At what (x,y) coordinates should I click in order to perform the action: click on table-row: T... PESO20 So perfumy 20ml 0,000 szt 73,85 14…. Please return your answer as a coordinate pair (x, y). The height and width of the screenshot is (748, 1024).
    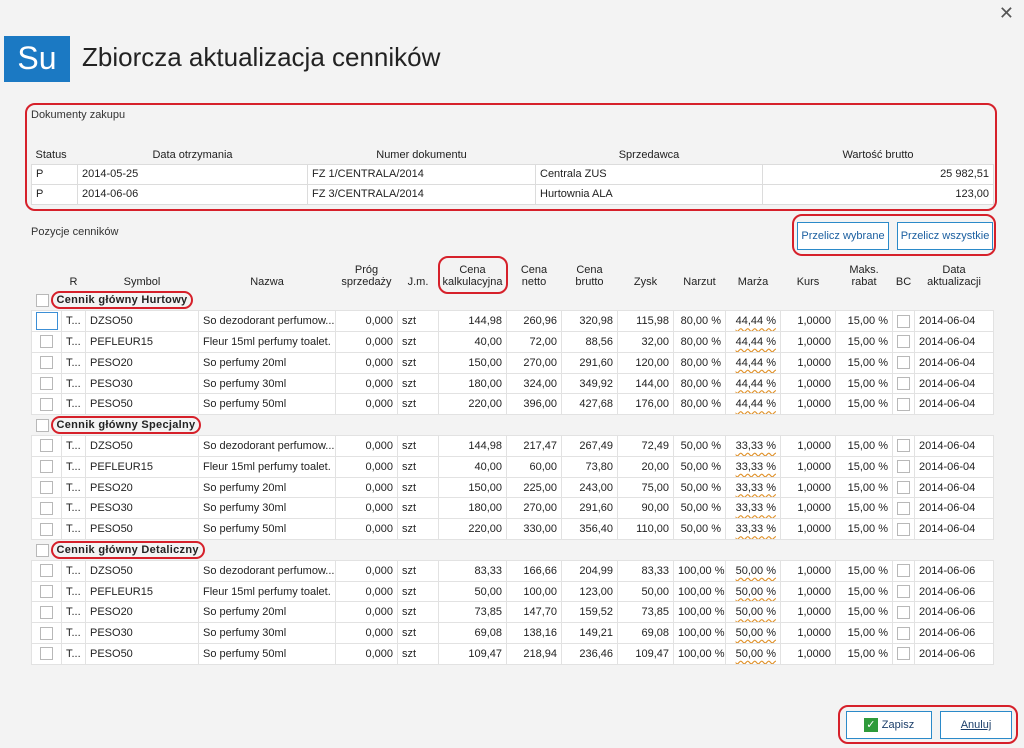
    Looking at the image, I should click on (512, 612).